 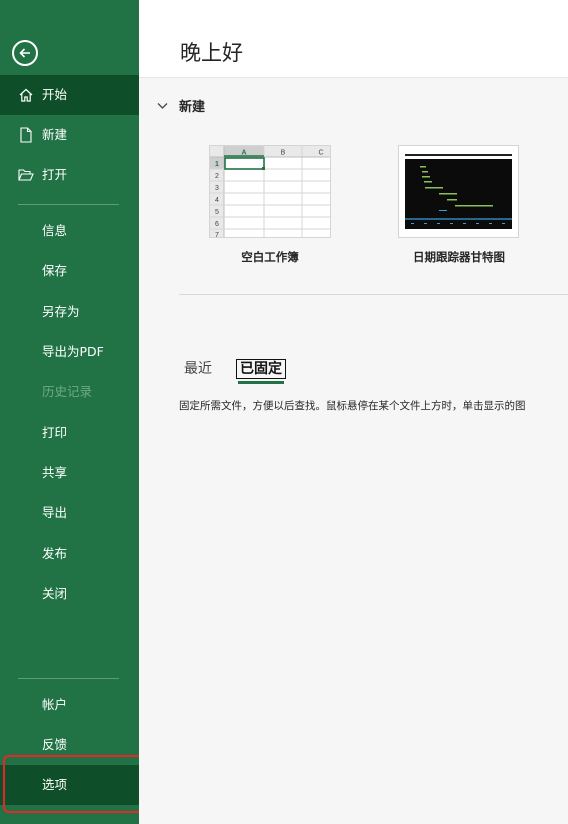 I want to click on sidebar-item-label: 开始, so click(x=55, y=94).